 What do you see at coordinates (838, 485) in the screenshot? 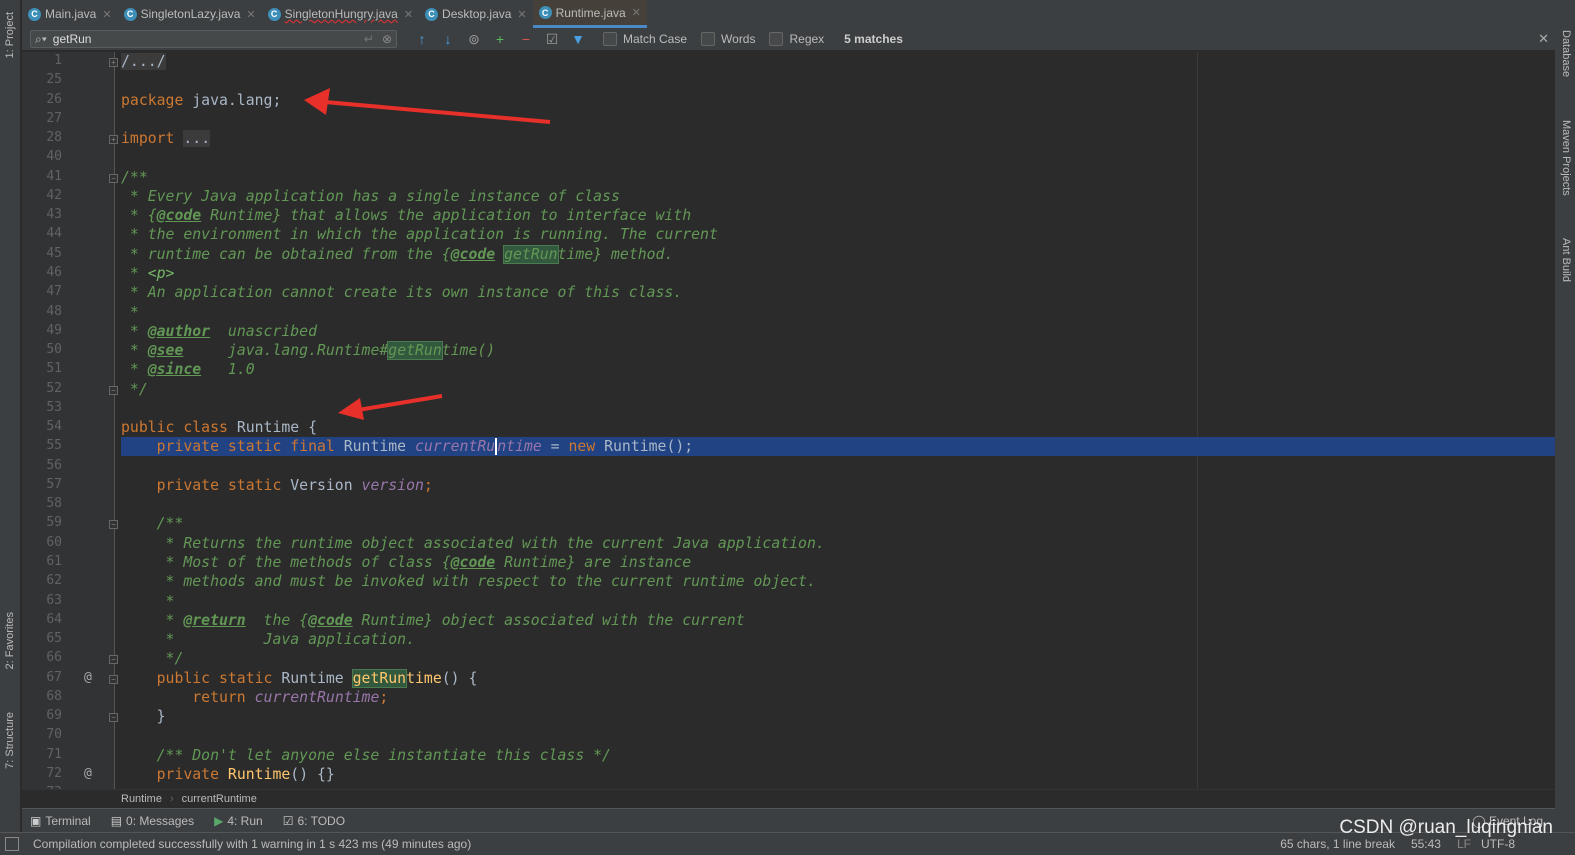
I see `code-line: private static Version version;` at bounding box center [838, 485].